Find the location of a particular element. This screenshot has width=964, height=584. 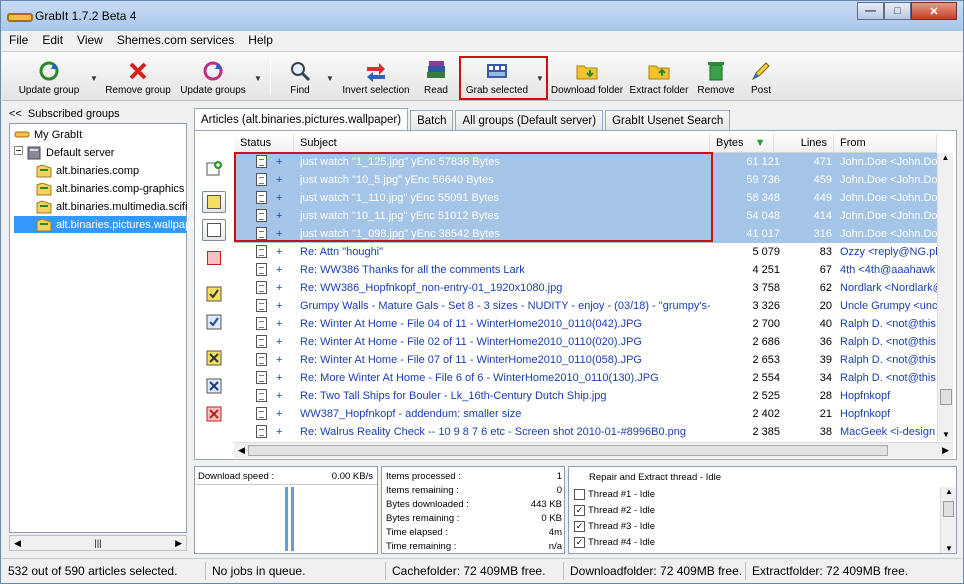

update-groups-button: Update groups is located at coordinates (213, 76).